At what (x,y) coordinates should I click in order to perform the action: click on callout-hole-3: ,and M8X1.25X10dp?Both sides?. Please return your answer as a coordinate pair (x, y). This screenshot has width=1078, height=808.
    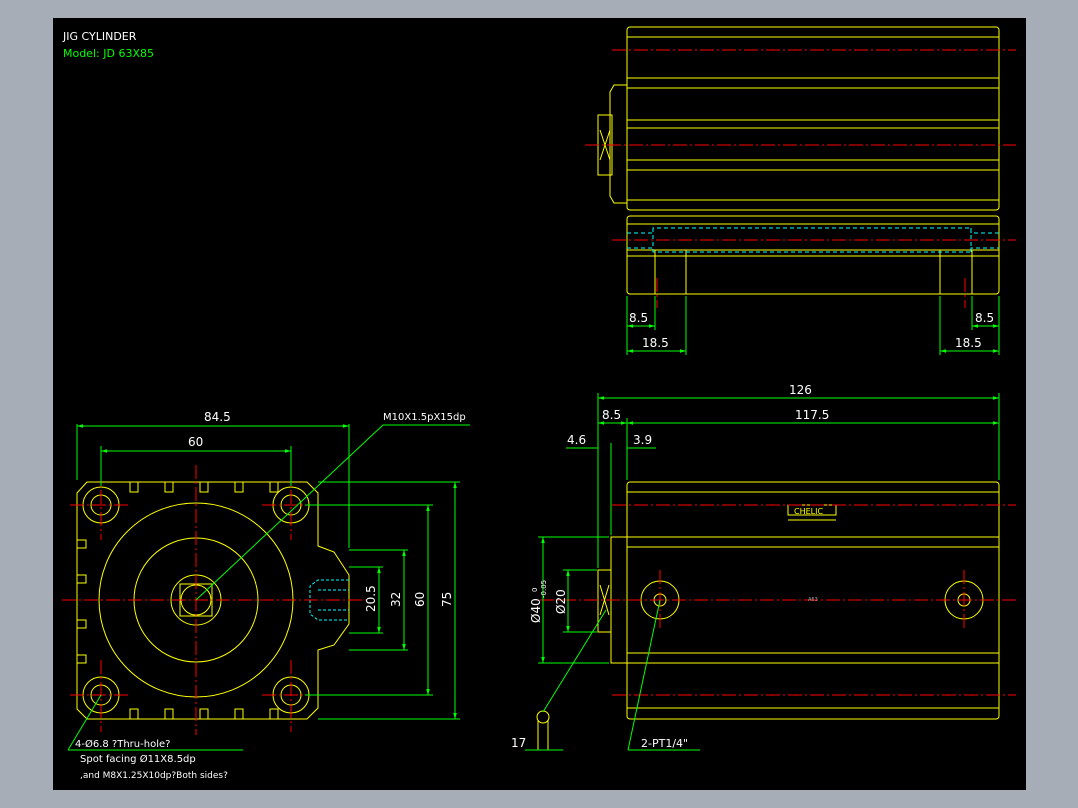
    Looking at the image, I should click on (154, 776).